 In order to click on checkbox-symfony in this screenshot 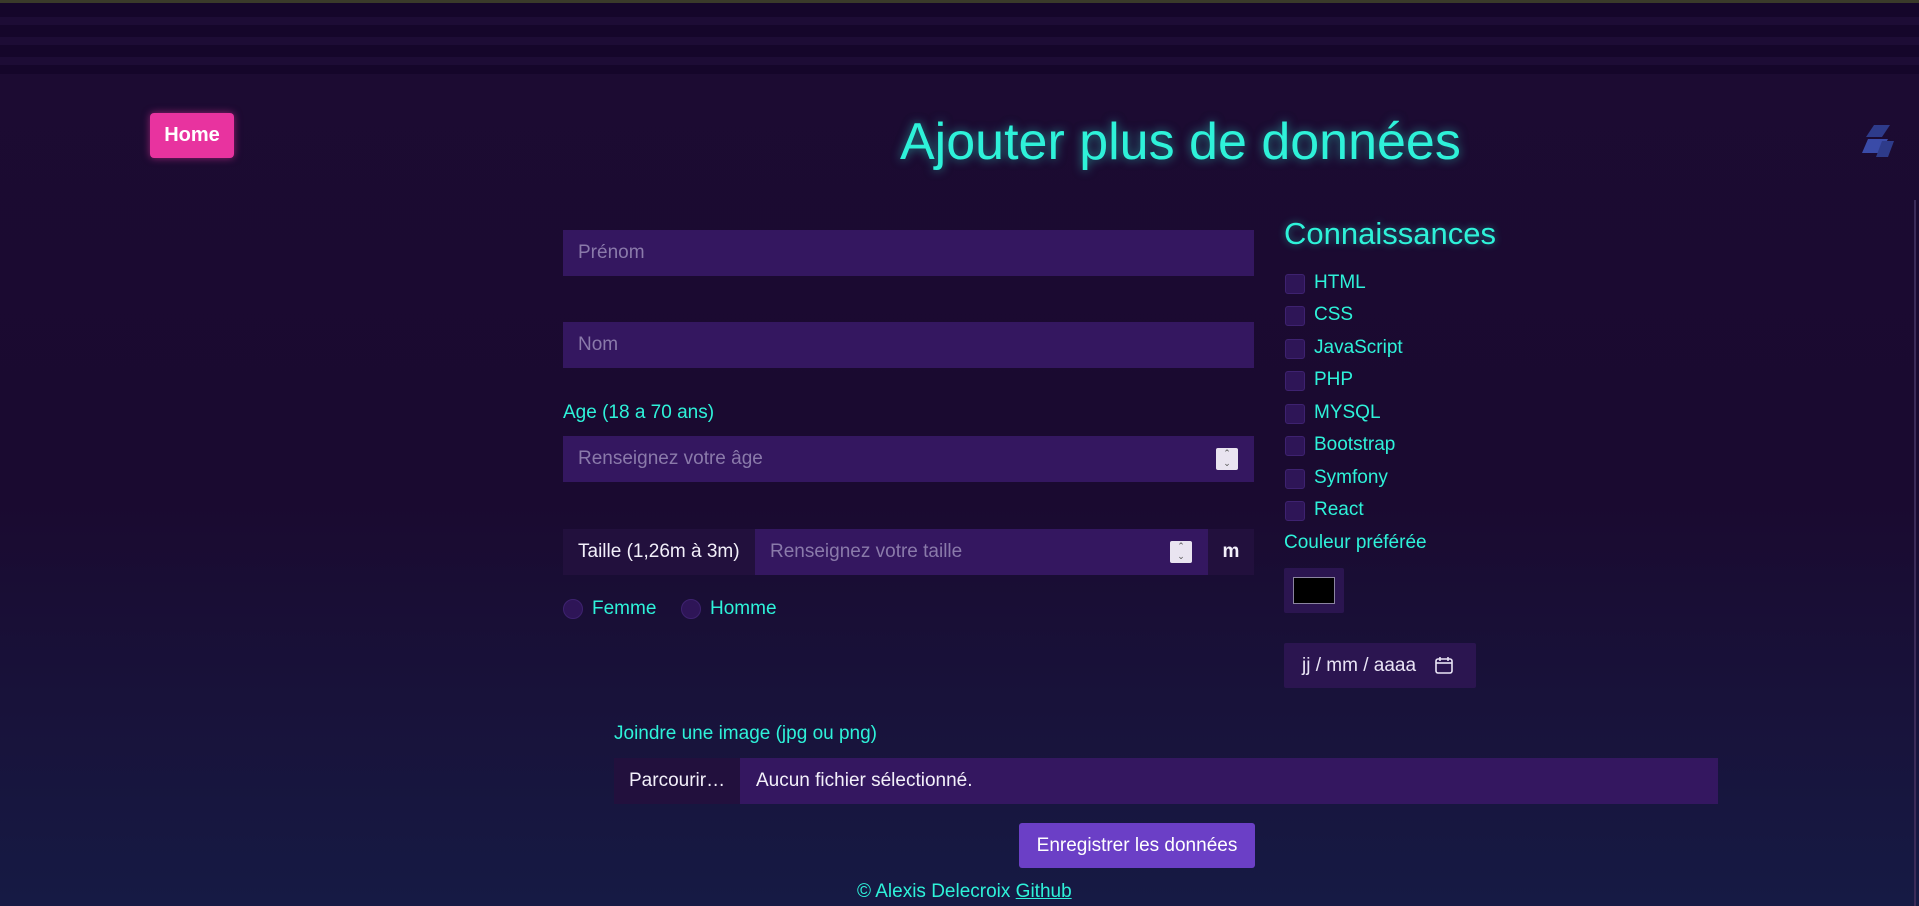, I will do `click(1295, 479)`.